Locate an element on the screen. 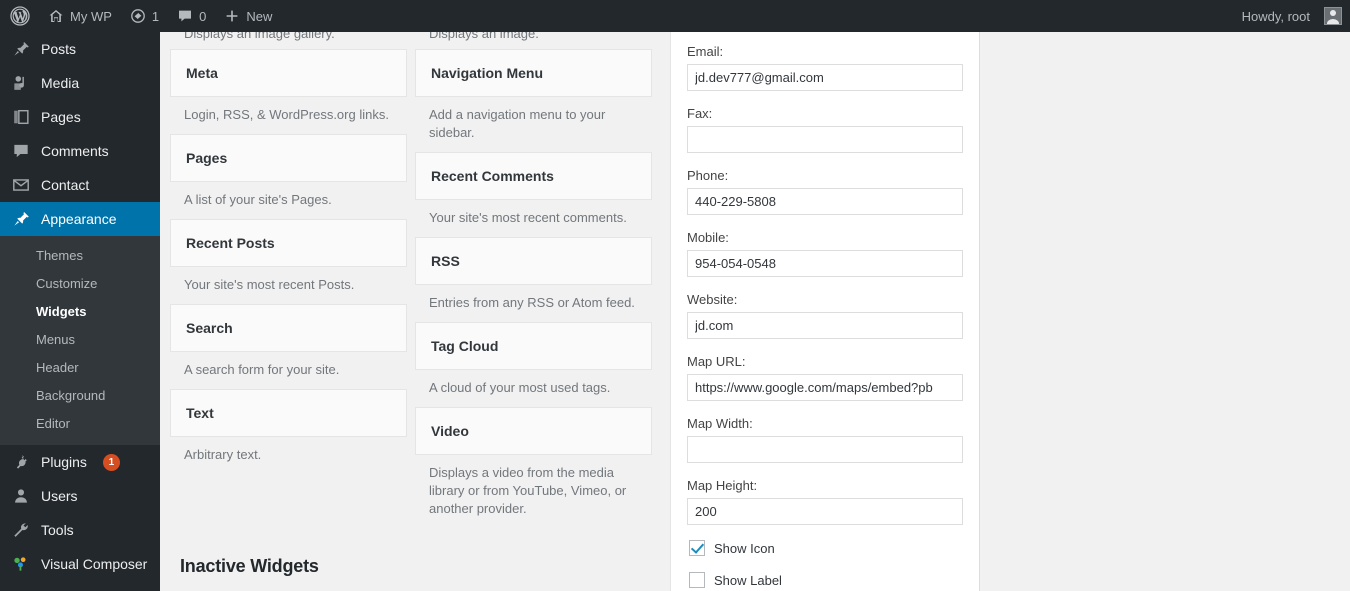 The height and width of the screenshot is (591, 1350). show-icon-checkbox is located at coordinates (697, 548).